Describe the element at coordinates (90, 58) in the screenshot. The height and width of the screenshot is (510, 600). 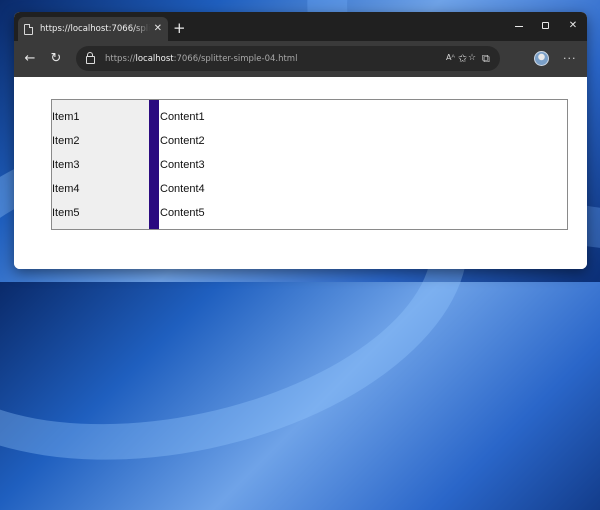
I see `lock-icon` at that location.